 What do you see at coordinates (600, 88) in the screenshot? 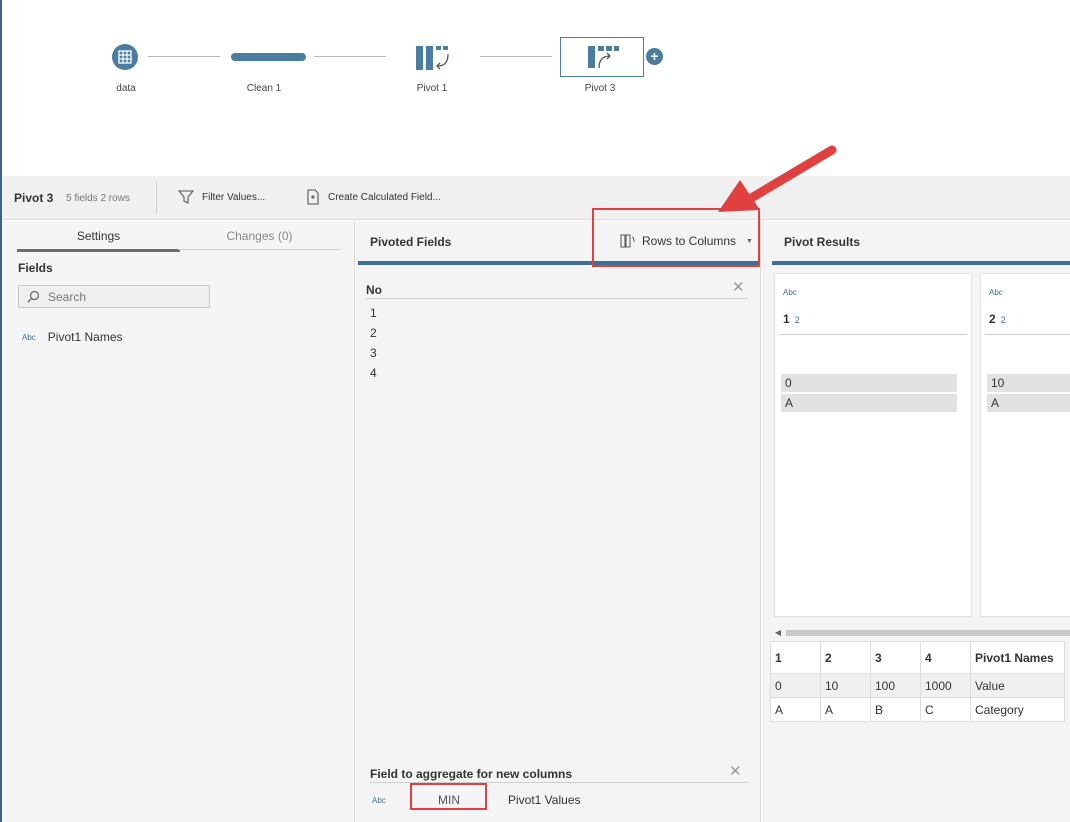
I see `flow-node-label: Pivot 3` at bounding box center [600, 88].